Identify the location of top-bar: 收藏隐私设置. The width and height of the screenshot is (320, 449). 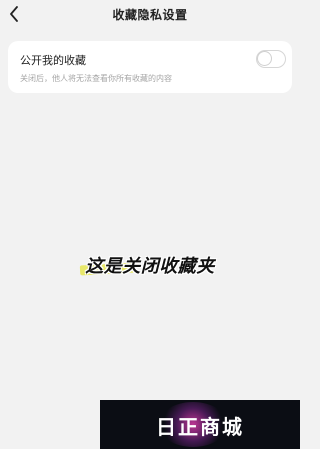
(150, 15).